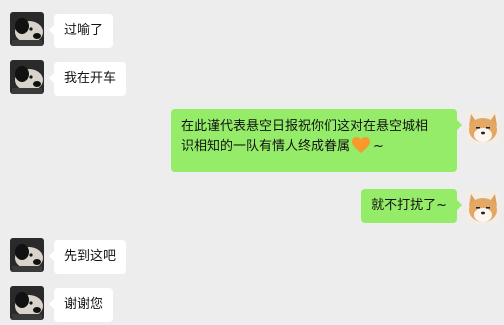  What do you see at coordinates (361, 149) in the screenshot?
I see `orange-heart-icon` at bounding box center [361, 149].